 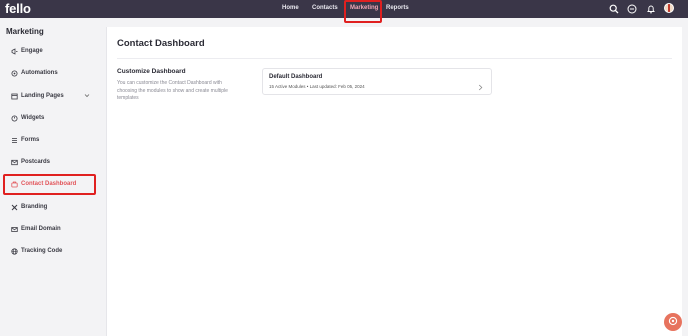 What do you see at coordinates (18, 8) in the screenshot?
I see `fello-logo: fello` at bounding box center [18, 8].